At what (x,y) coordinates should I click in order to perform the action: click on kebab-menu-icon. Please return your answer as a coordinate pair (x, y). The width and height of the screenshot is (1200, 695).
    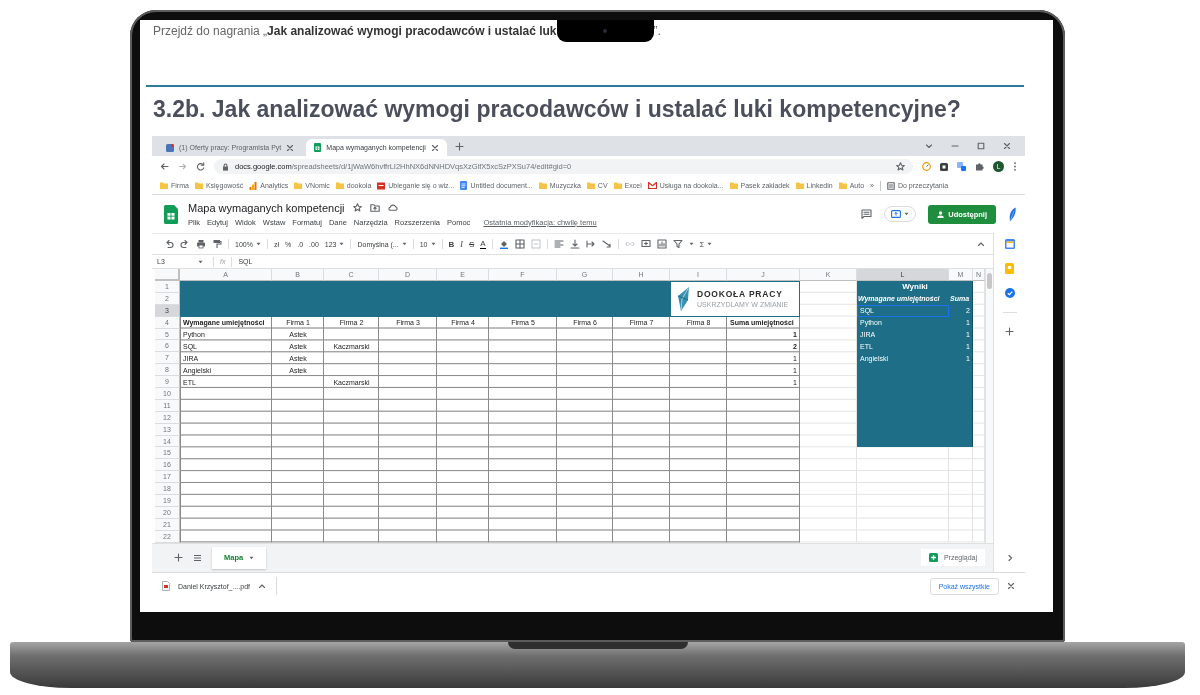
    Looking at the image, I should click on (1015, 166).